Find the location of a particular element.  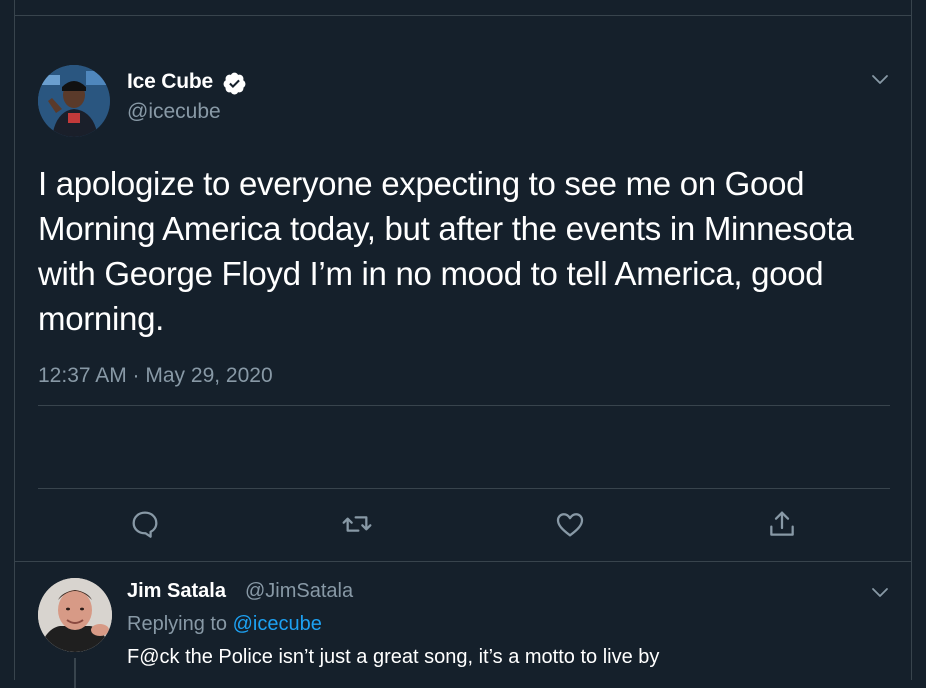

top-divider is located at coordinates (463, 15).